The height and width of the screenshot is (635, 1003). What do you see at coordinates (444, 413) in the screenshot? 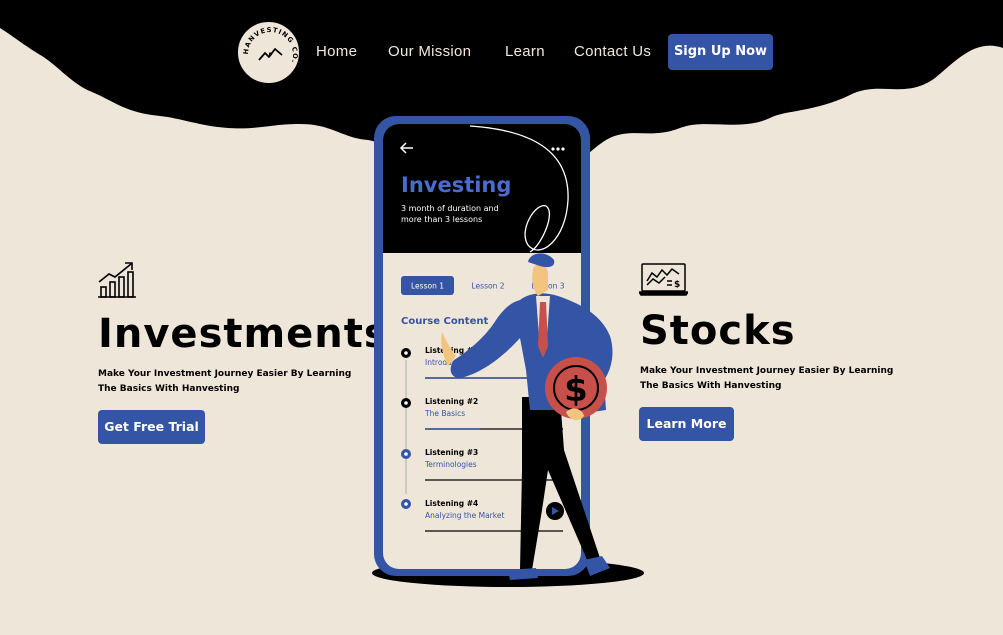
I see `lesson-2-name: The Basics` at bounding box center [444, 413].